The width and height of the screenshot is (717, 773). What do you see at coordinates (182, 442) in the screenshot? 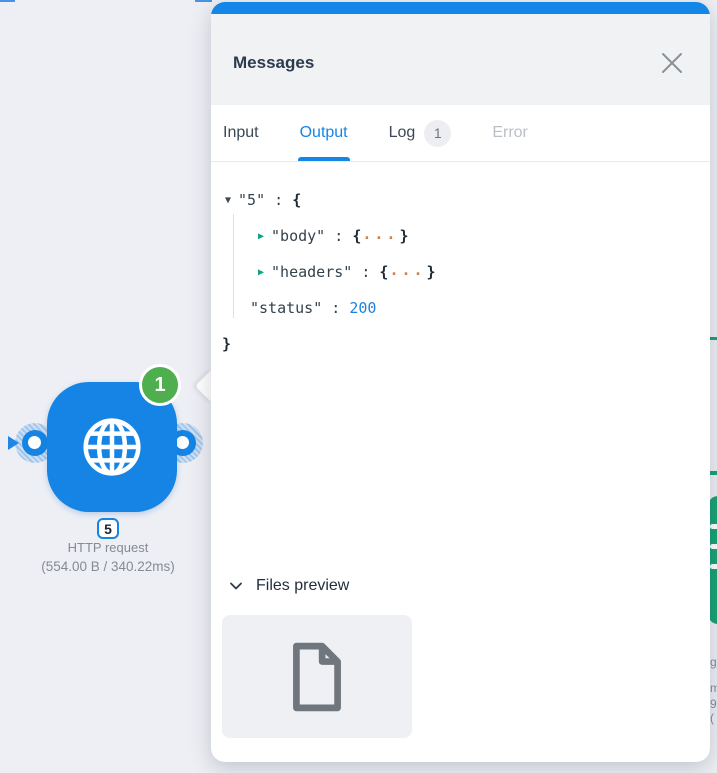
I see `output-port-dot` at bounding box center [182, 442].